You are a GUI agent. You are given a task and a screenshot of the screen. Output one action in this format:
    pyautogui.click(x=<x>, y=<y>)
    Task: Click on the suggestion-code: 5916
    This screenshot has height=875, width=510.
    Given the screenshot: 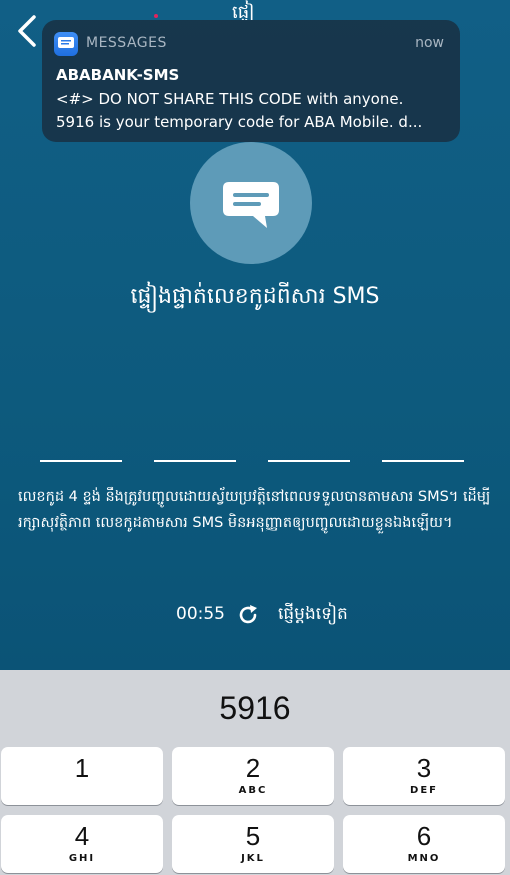 What is the action you would take?
    pyautogui.click(x=255, y=708)
    